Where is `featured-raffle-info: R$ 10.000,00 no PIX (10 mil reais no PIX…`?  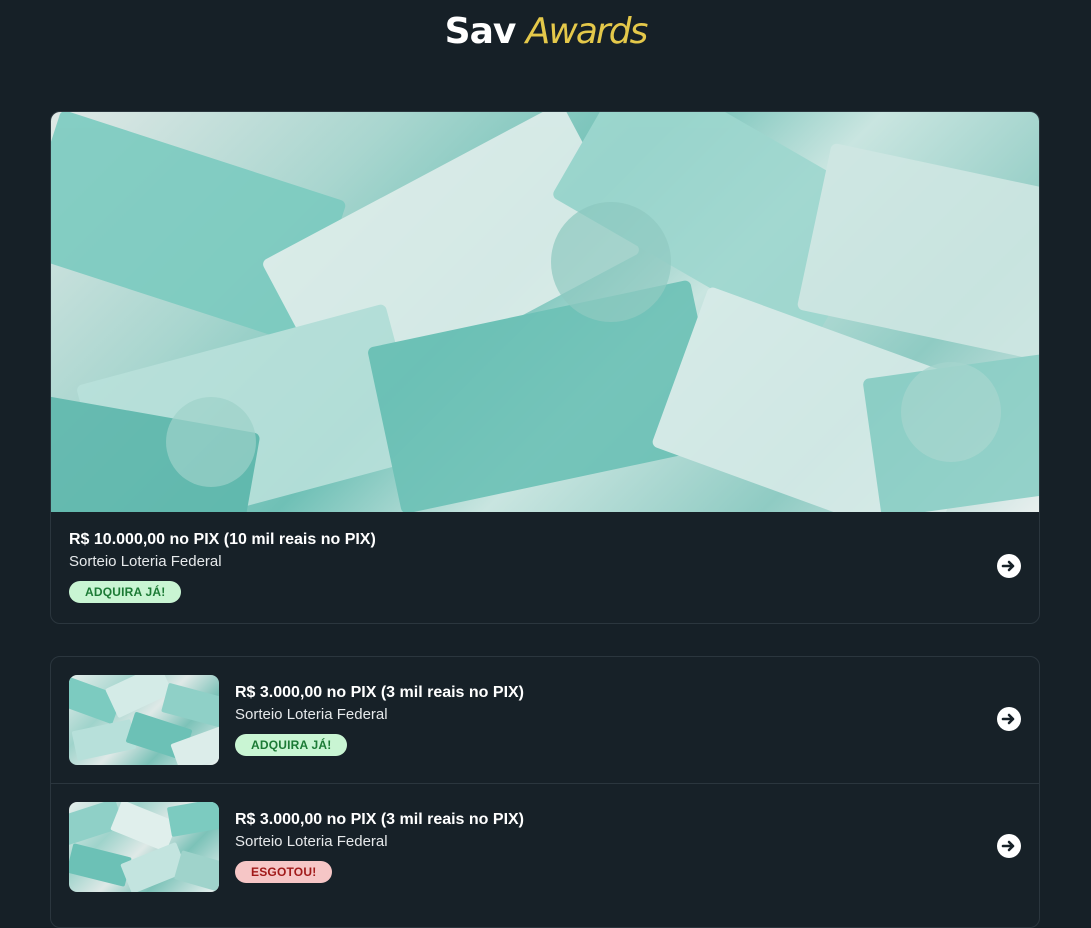
featured-raffle-info: R$ 10.000,00 no PIX (10 mil reais no PIX… is located at coordinates (222, 566).